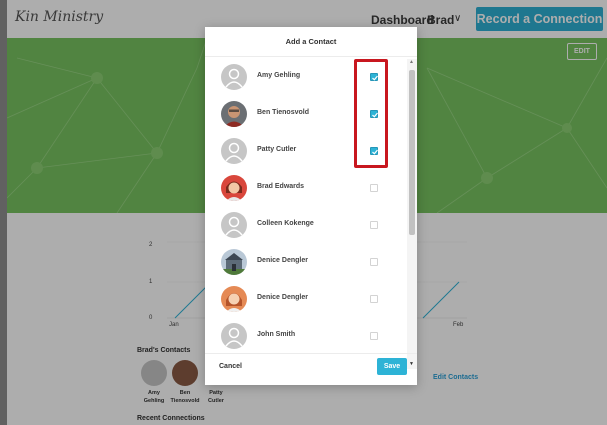  I want to click on list-item: Colleen Kokenge, so click(305, 225).